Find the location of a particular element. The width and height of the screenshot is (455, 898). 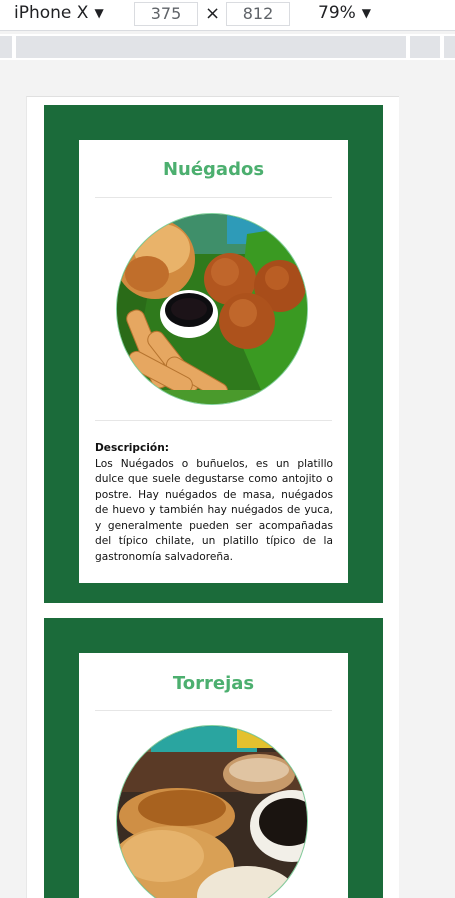

description-label: Descripción: is located at coordinates (132, 448).